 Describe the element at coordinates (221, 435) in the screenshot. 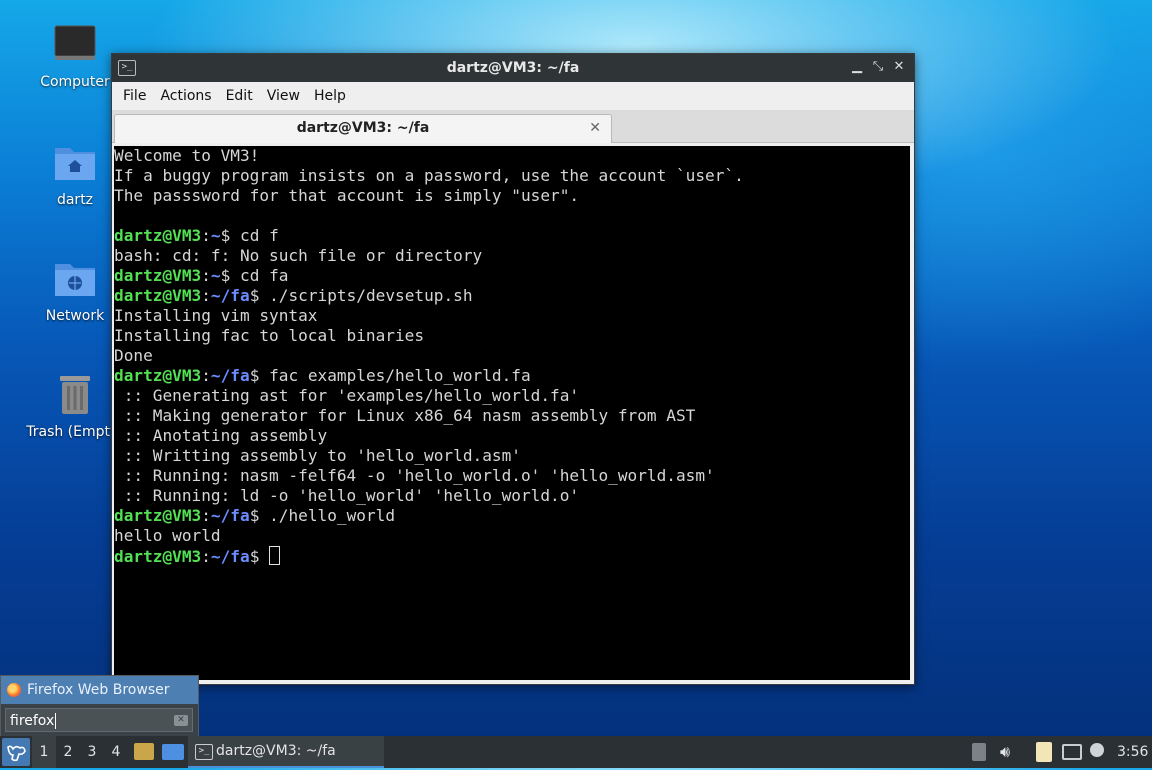

I see `terminal-line: :: Anotating assembly` at that location.